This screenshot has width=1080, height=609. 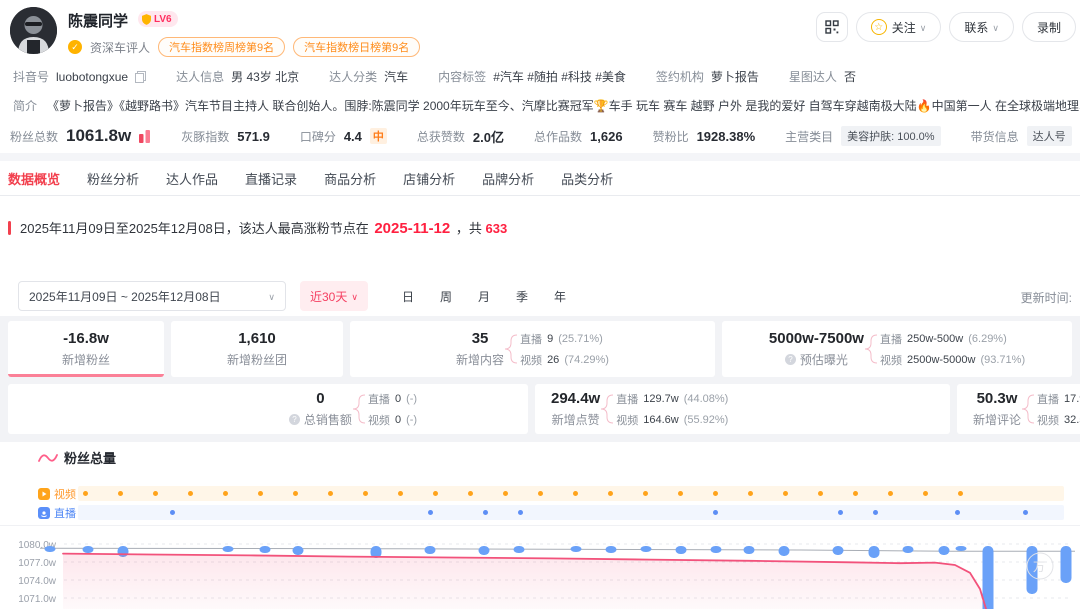 I want to click on tab-item: 达人作品, so click(x=192, y=178).